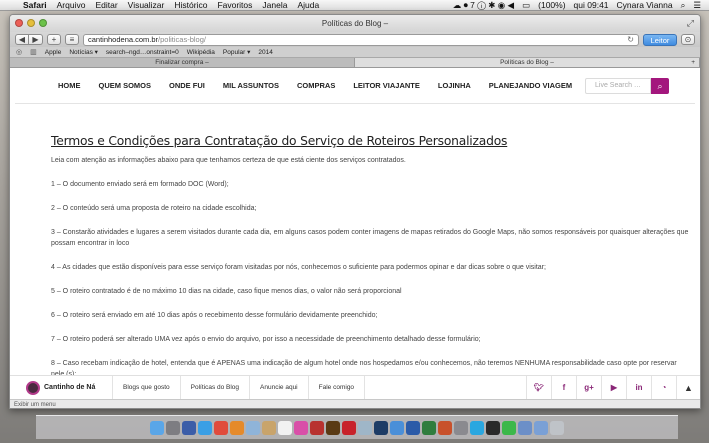 This screenshot has width=709, height=443. Describe the element at coordinates (493, 427) in the screenshot. I see `terminal-icon` at that location.